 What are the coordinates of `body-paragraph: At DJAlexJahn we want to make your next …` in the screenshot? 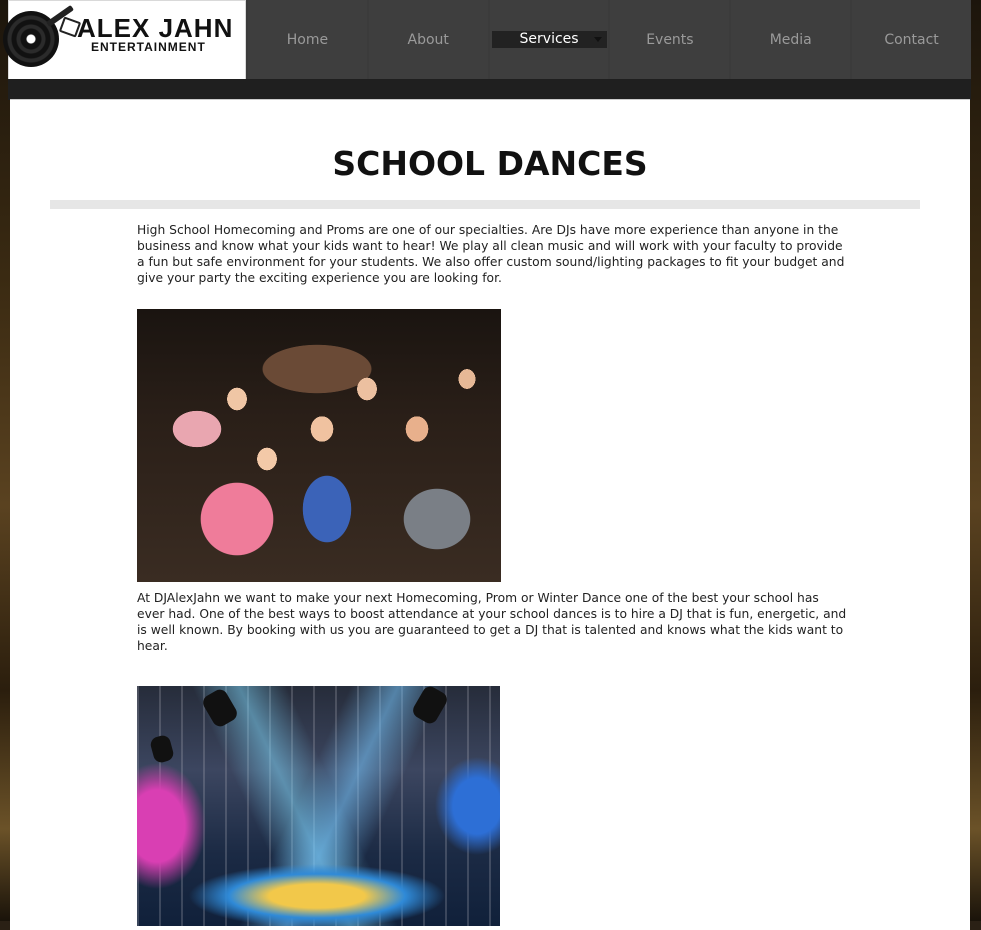 It's located at (492, 622).